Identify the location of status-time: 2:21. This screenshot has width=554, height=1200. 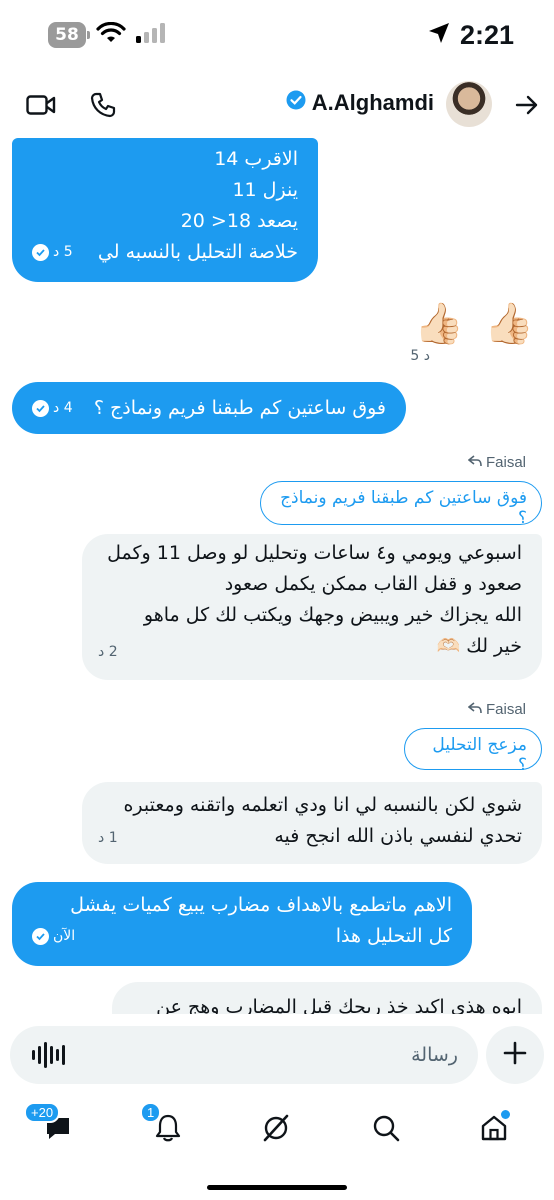
(486, 35).